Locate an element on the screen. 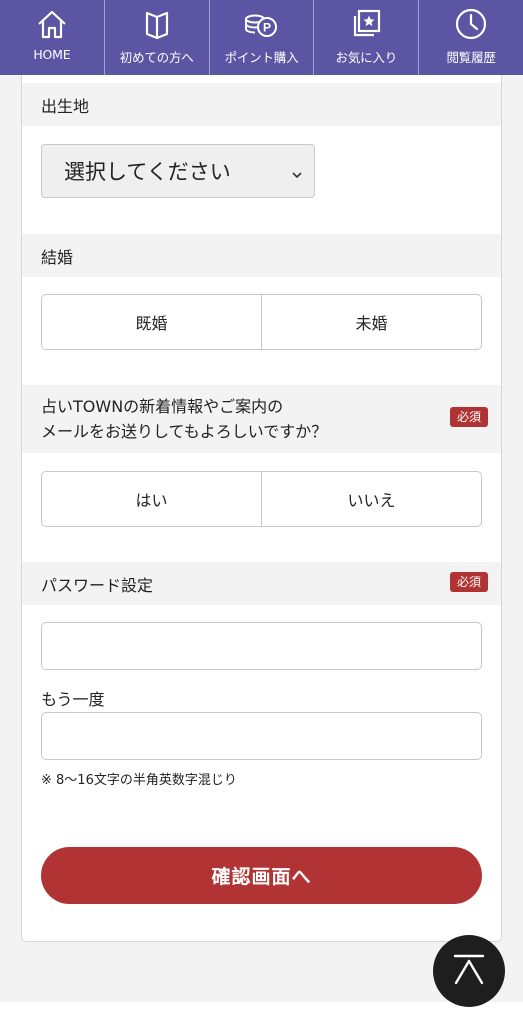 Image resolution: width=523 pixels, height=1024 pixels. nav-label: ポイント購入 is located at coordinates (261, 57).